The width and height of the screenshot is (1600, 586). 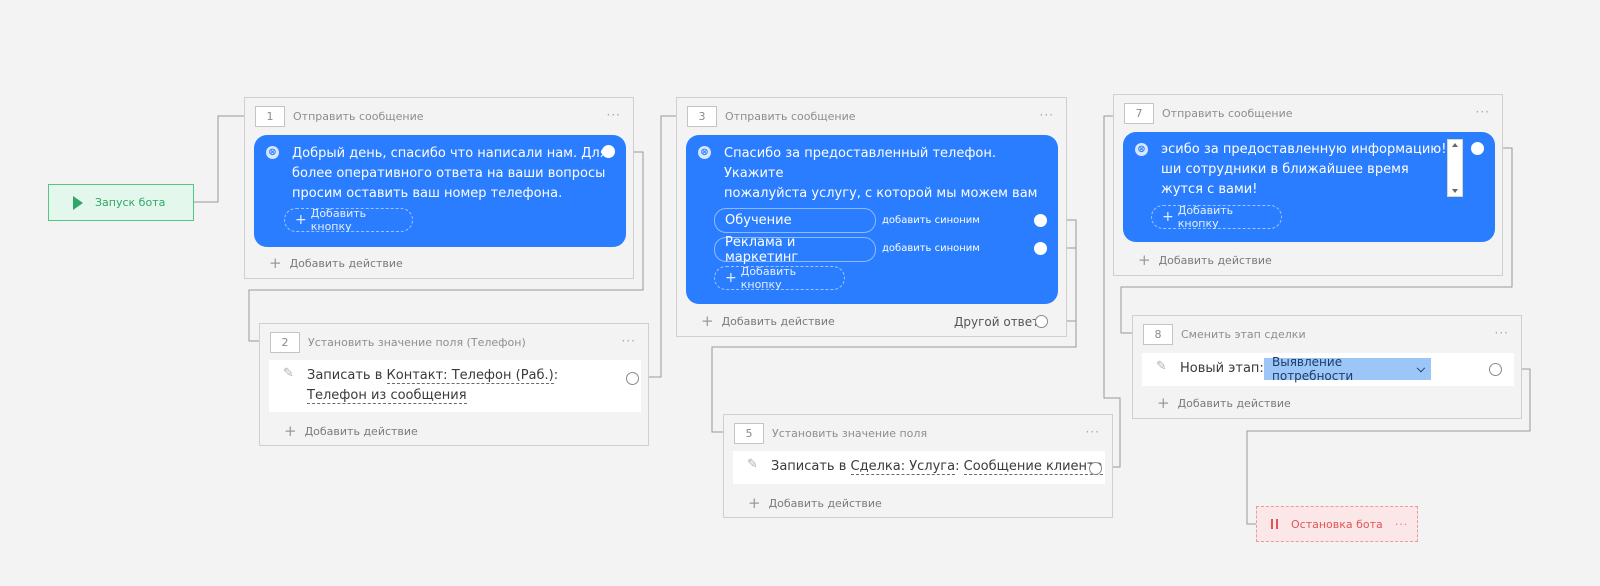 I want to click on card-header: 5 Установить значение поля ···, so click(x=918, y=433).